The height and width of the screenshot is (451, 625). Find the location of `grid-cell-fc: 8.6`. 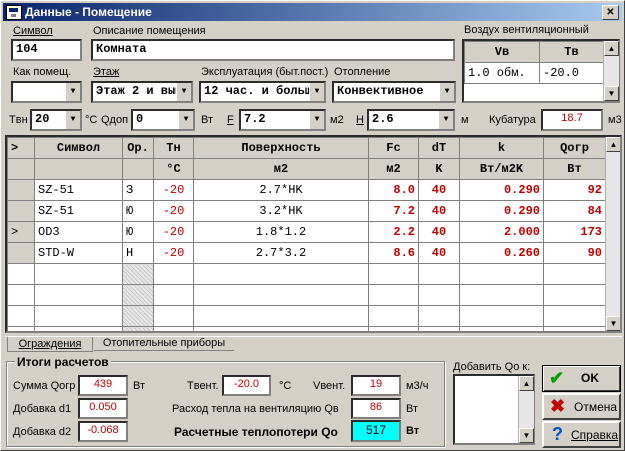

grid-cell-fc: 8.6 is located at coordinates (393, 253).